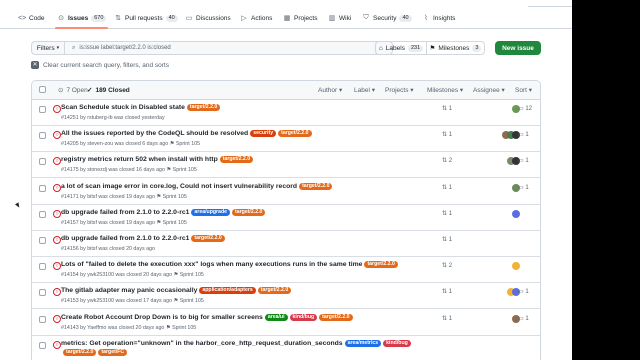 The width and height of the screenshot is (640, 360). What do you see at coordinates (146, 18) in the screenshot?
I see `tab-pull-requests: ⇅ Pull requests 40` at bounding box center [146, 18].